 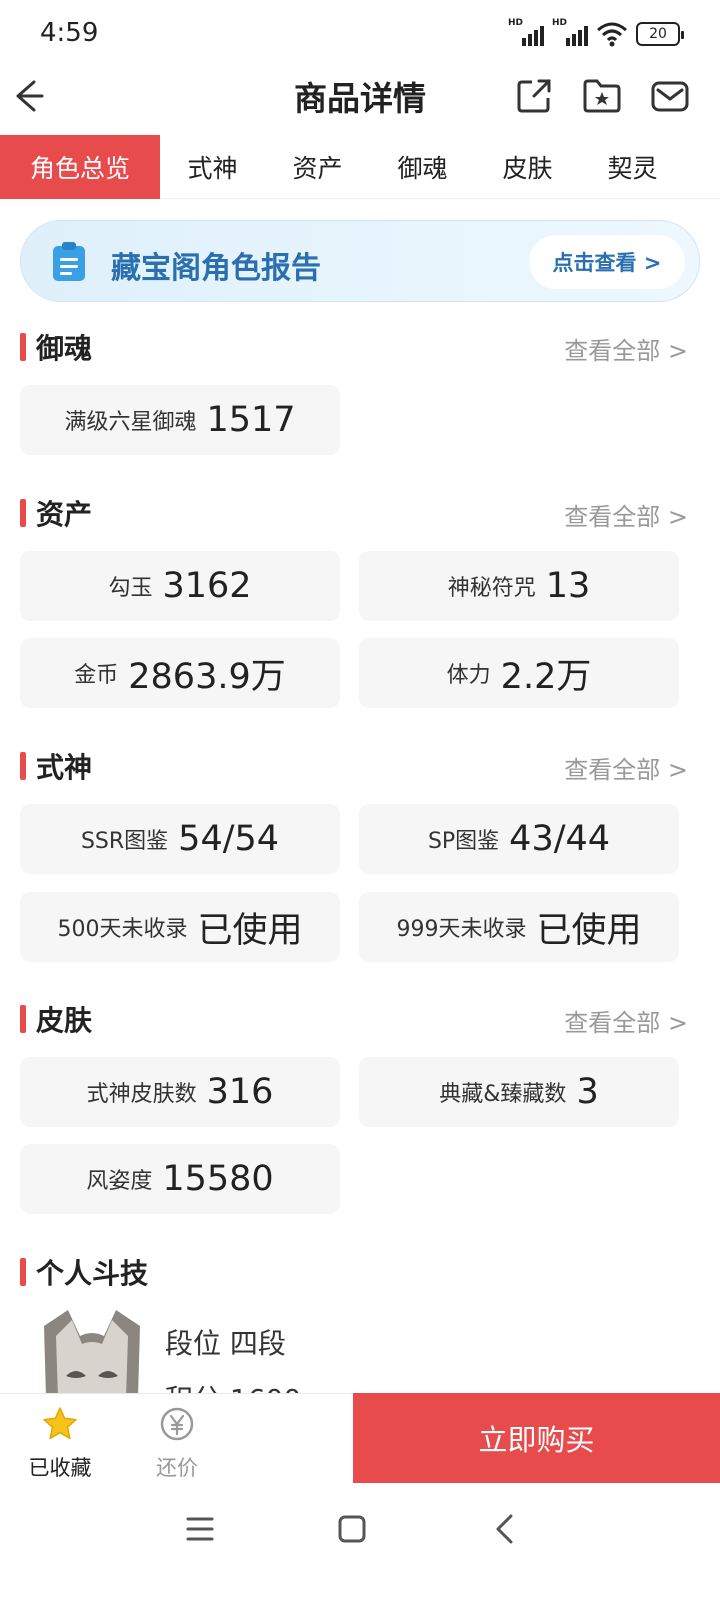 I want to click on section-title: 御魂, so click(x=64, y=348).